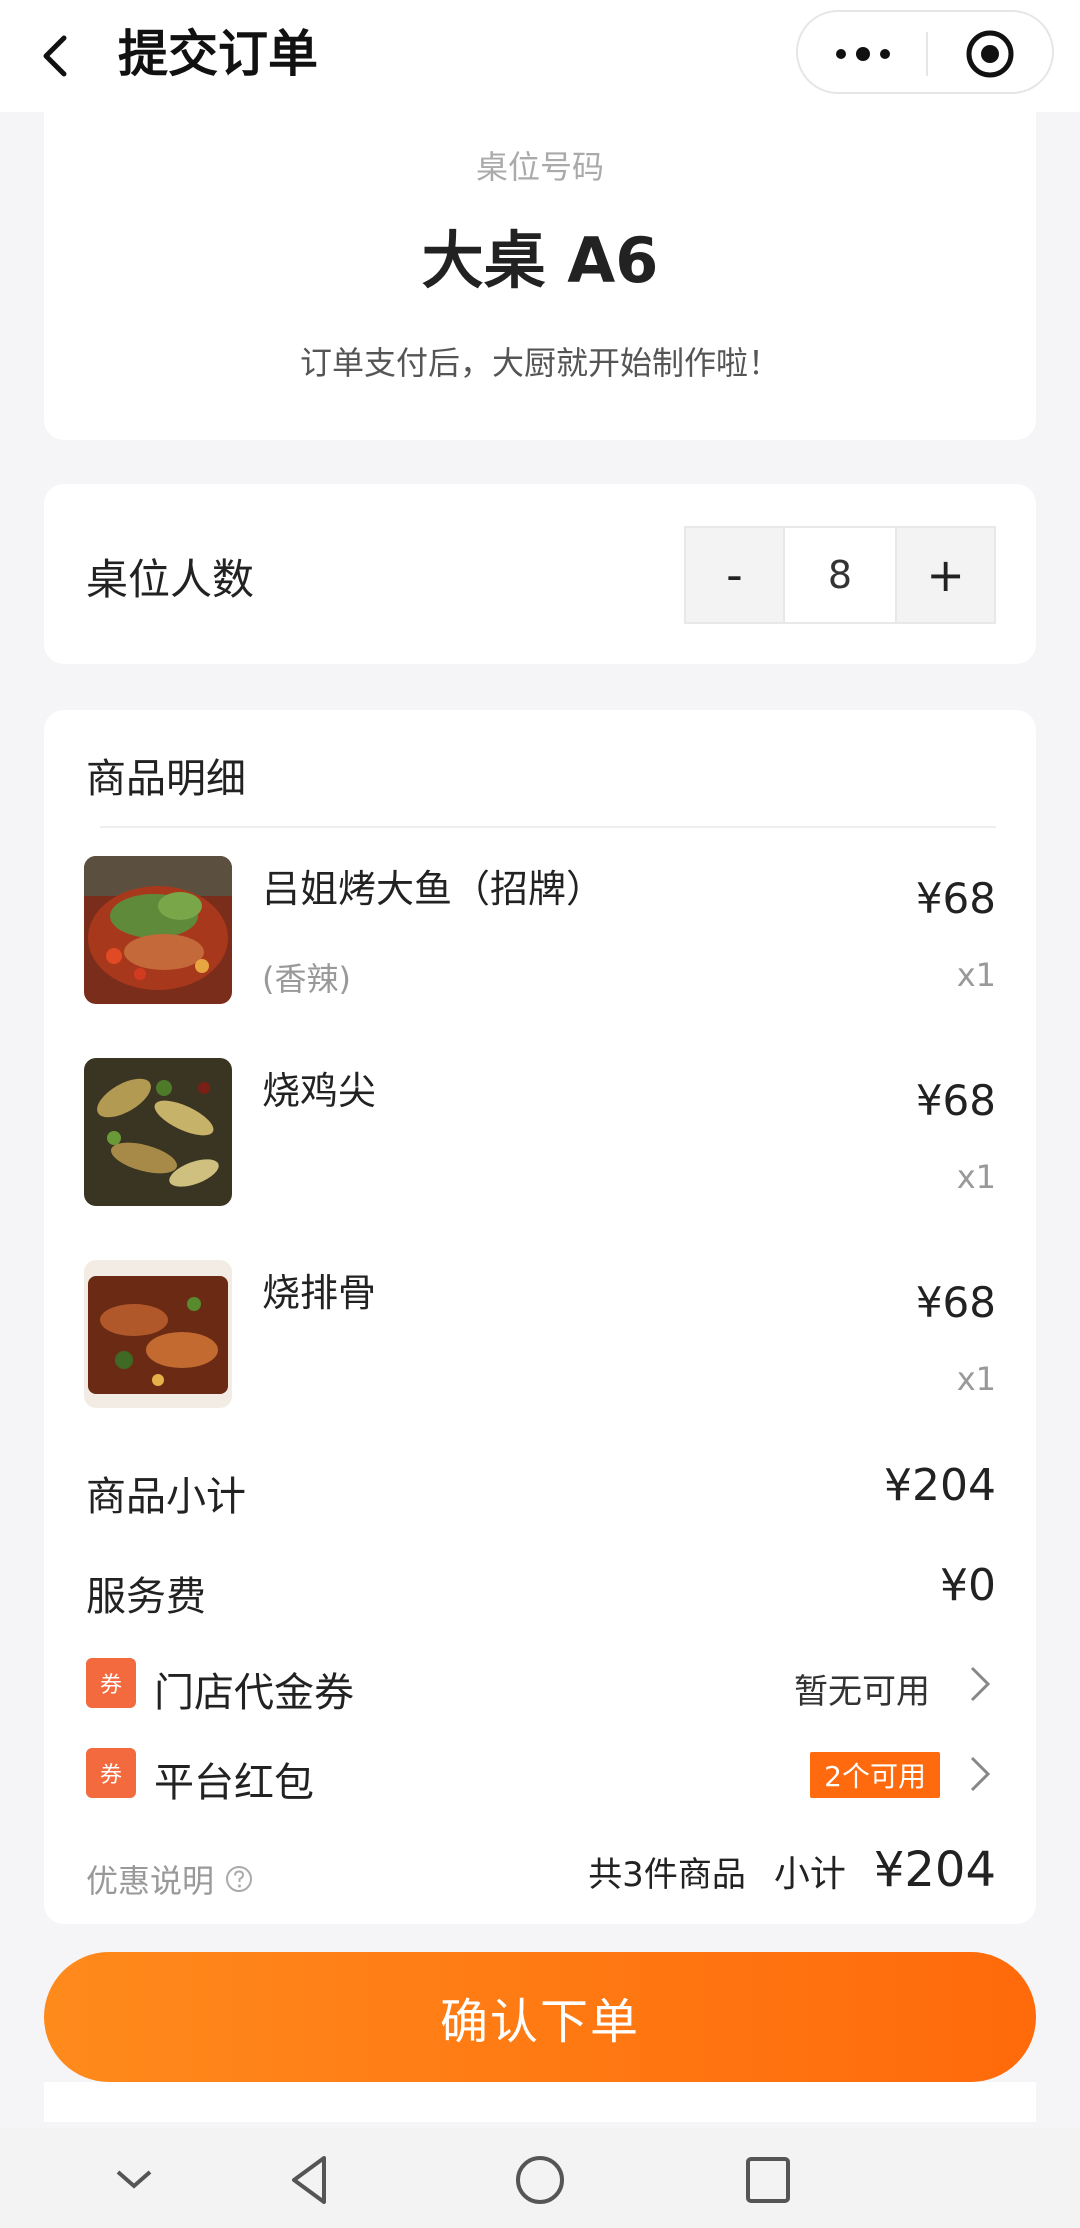 The width and height of the screenshot is (1080, 2228). What do you see at coordinates (239, 1879) in the screenshot?
I see `help-icon` at bounding box center [239, 1879].